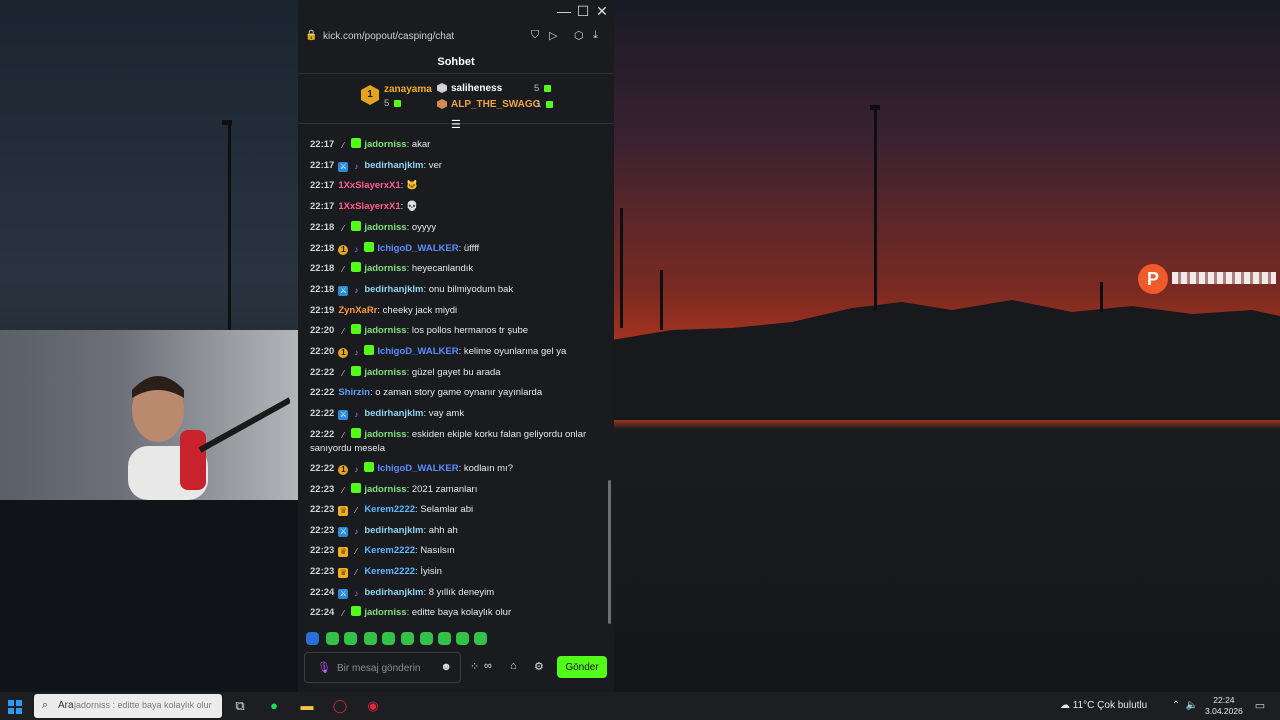 This screenshot has height=720, width=1280. I want to click on weather-widget: ☁ 11°C Çok bulutlu, so click(1103, 706).